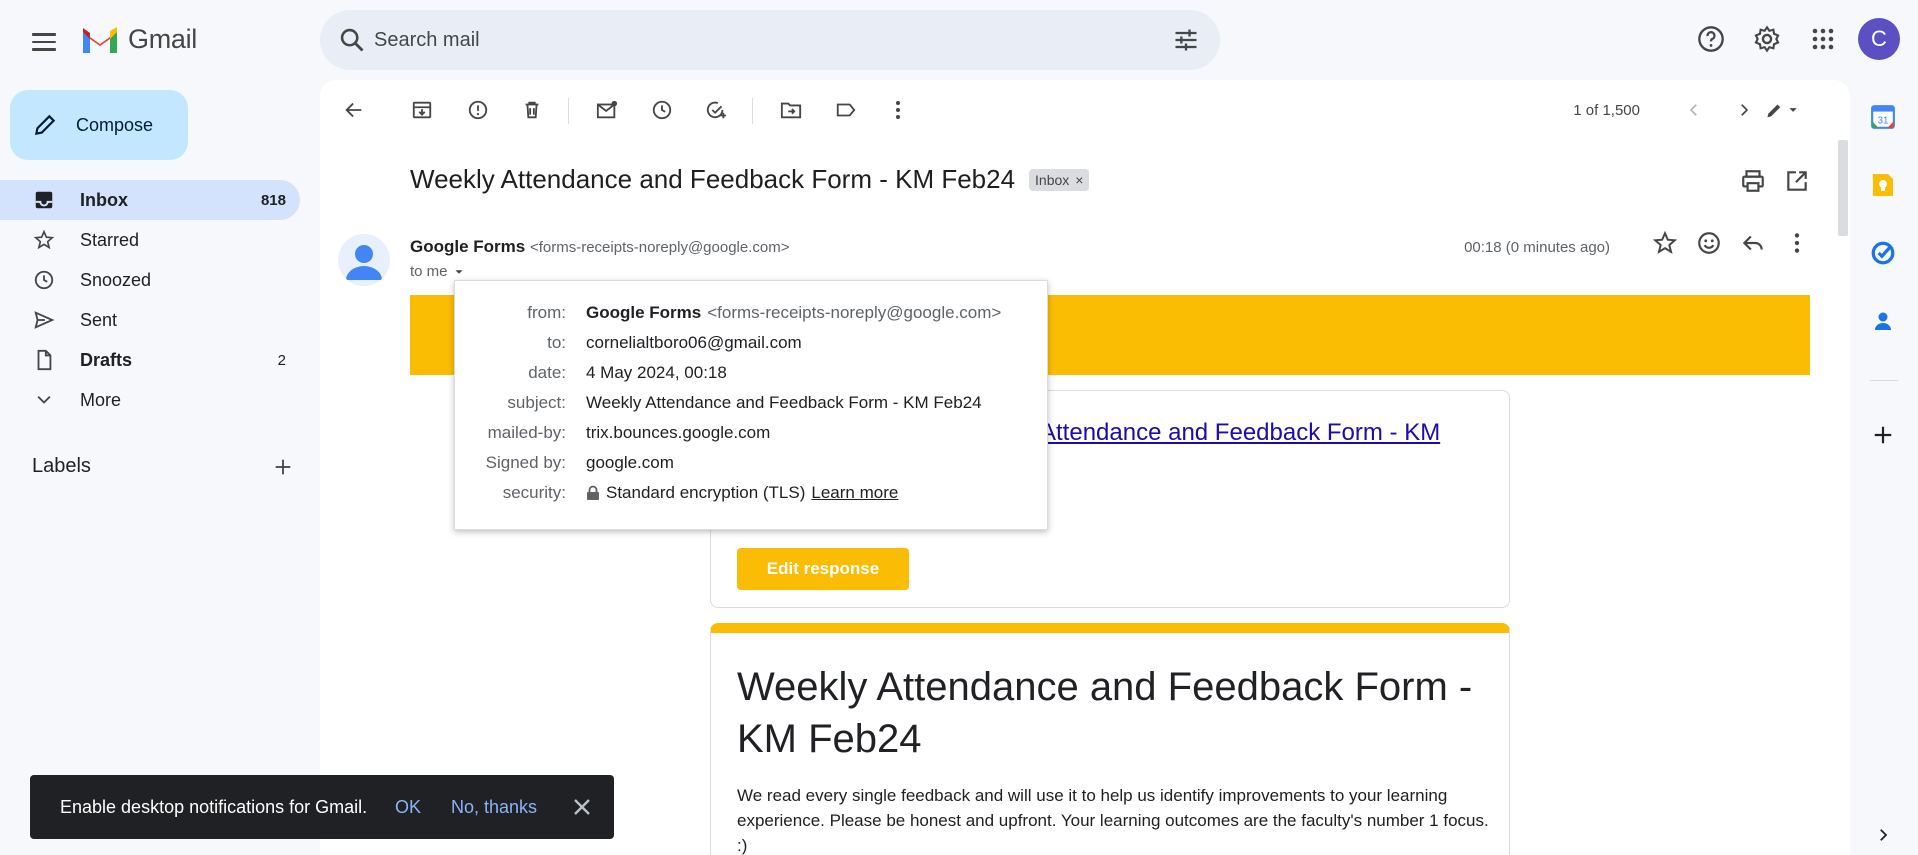 The image size is (1918, 855). Describe the element at coordinates (1711, 39) in the screenshot. I see `help-icon` at that location.